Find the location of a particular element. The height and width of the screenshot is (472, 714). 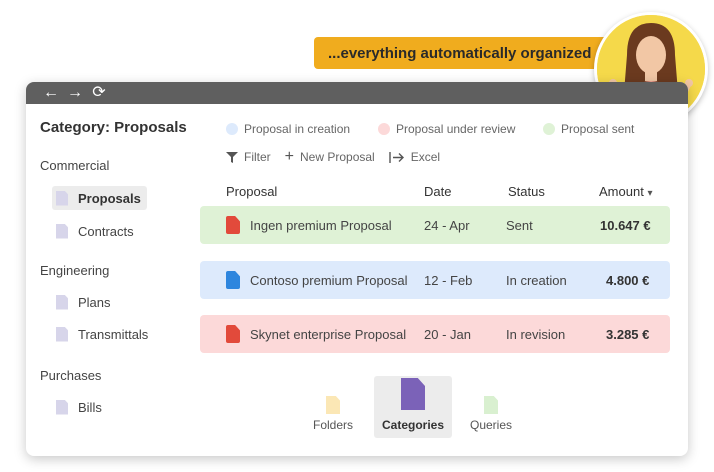

new-proposal-button: + New Proposal is located at coordinates (329, 156).